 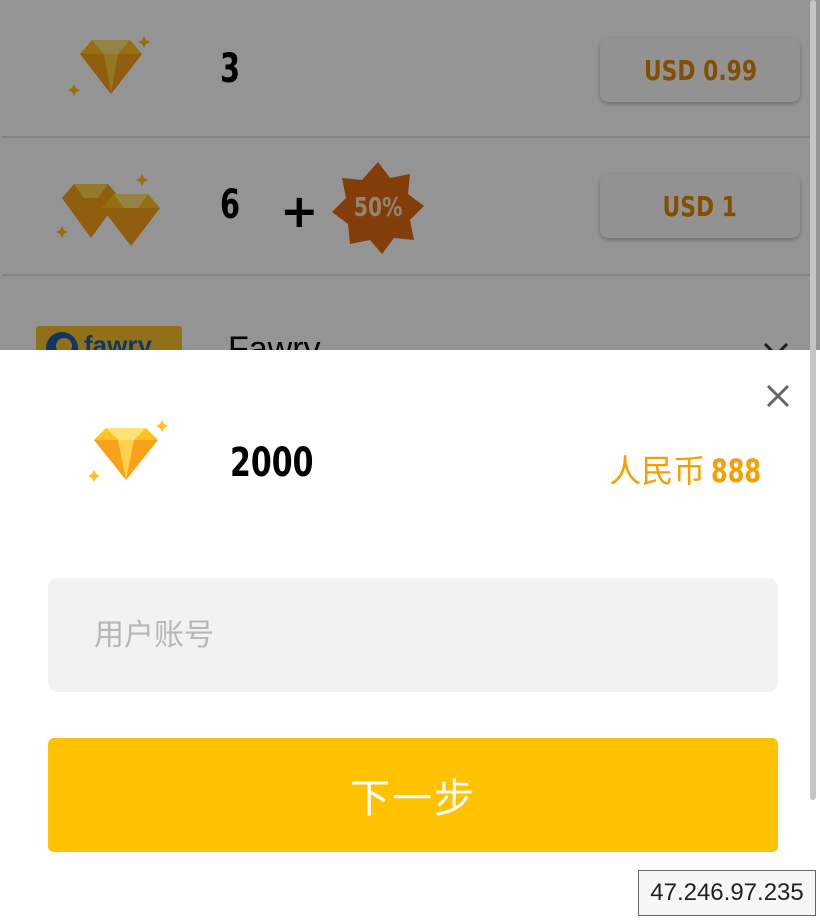 I want to click on currency-label: 人民币, so click(x=657, y=471).